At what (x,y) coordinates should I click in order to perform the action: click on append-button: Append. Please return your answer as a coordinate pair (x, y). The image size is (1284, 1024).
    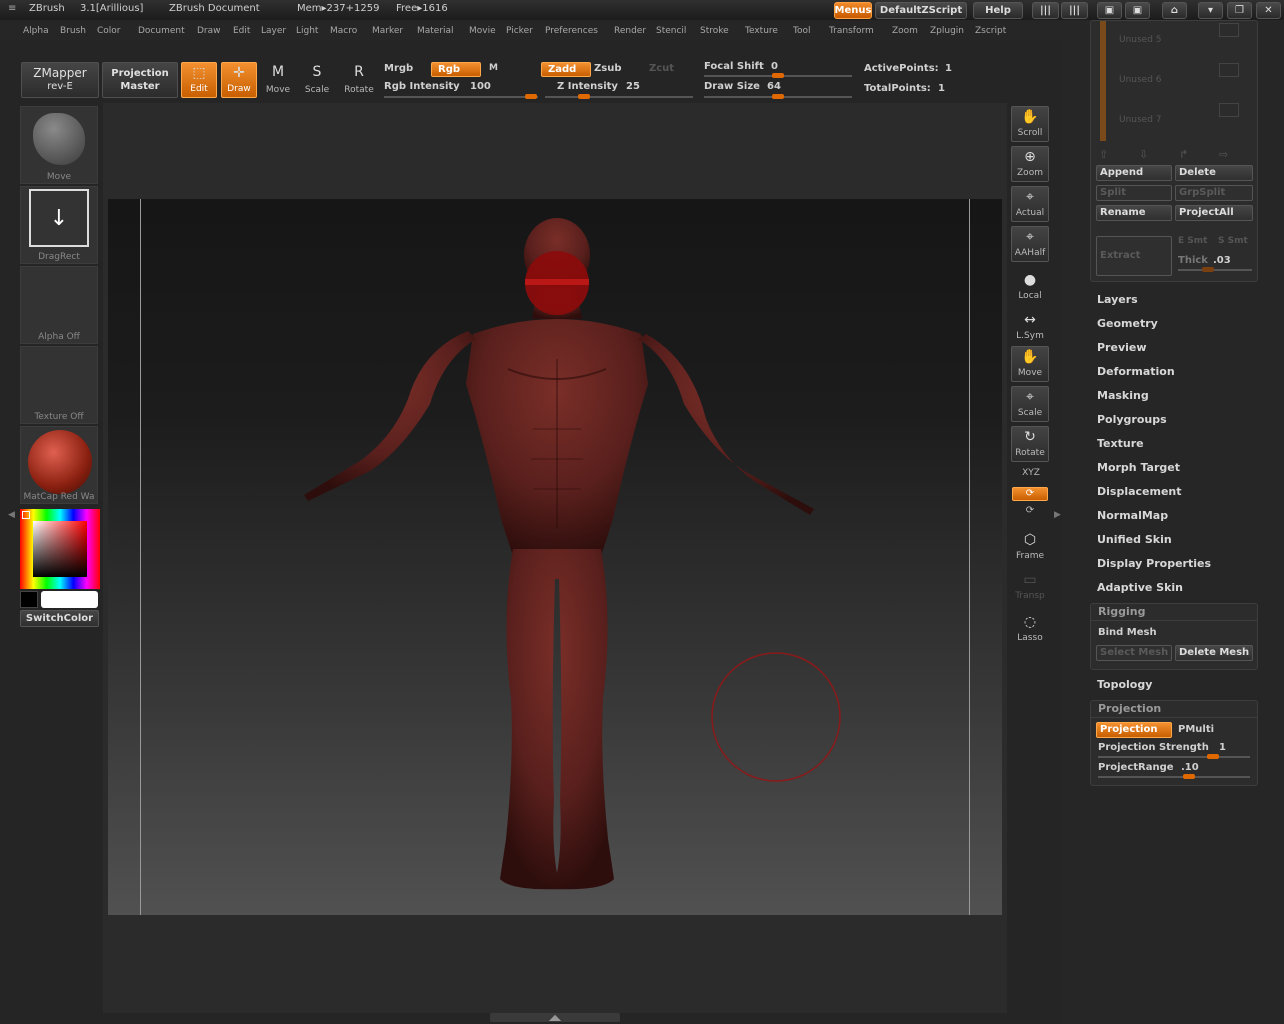
    Looking at the image, I should click on (1134, 173).